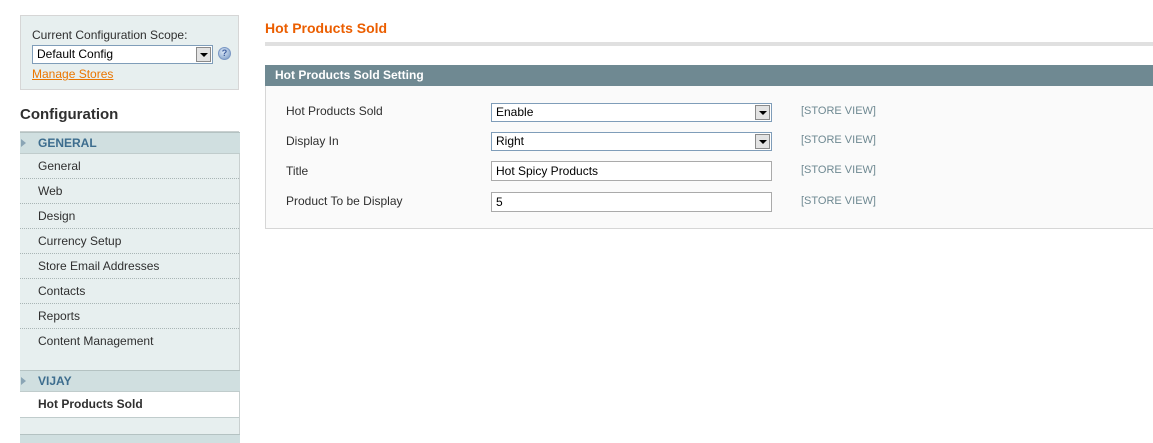 The height and width of the screenshot is (443, 1153). I want to click on sidebar-item-design: Design, so click(129, 216).